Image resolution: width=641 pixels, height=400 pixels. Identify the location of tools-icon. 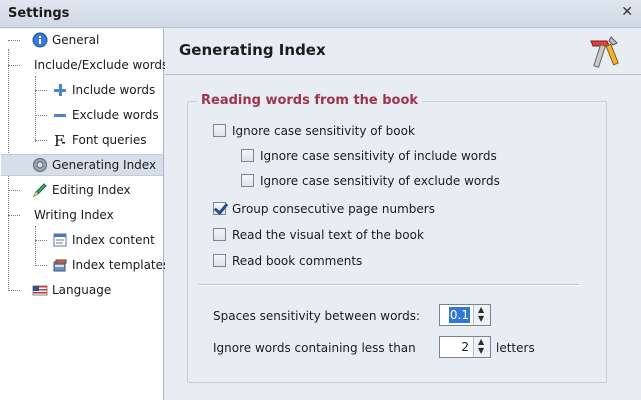
(604, 52).